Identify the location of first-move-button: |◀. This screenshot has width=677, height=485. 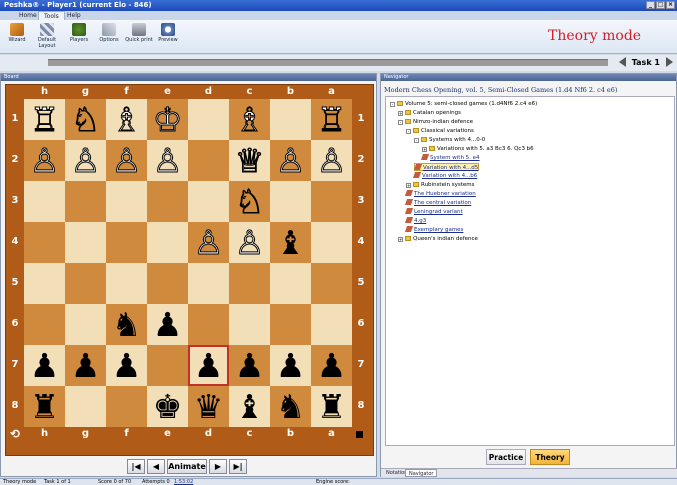
(136, 466).